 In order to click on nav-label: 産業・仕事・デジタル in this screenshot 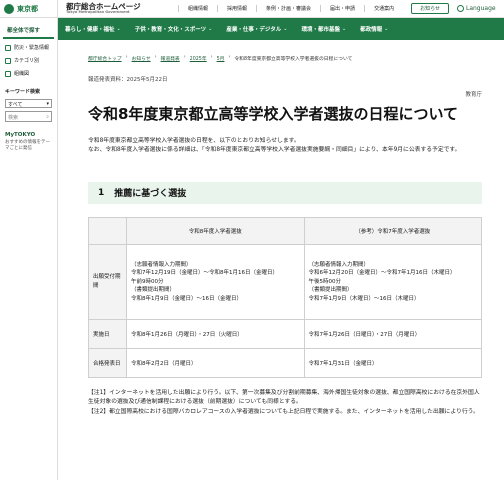, I will do `click(254, 30)`.